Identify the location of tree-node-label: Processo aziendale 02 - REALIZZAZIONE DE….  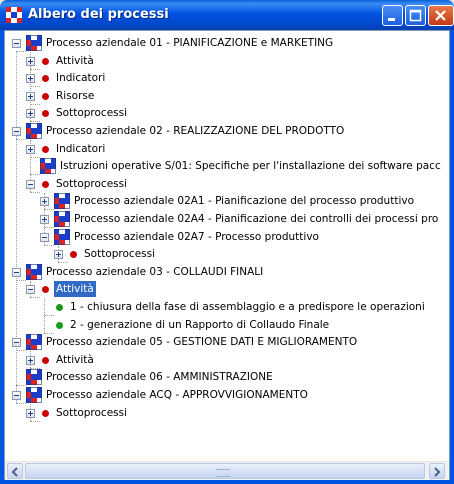
(195, 131).